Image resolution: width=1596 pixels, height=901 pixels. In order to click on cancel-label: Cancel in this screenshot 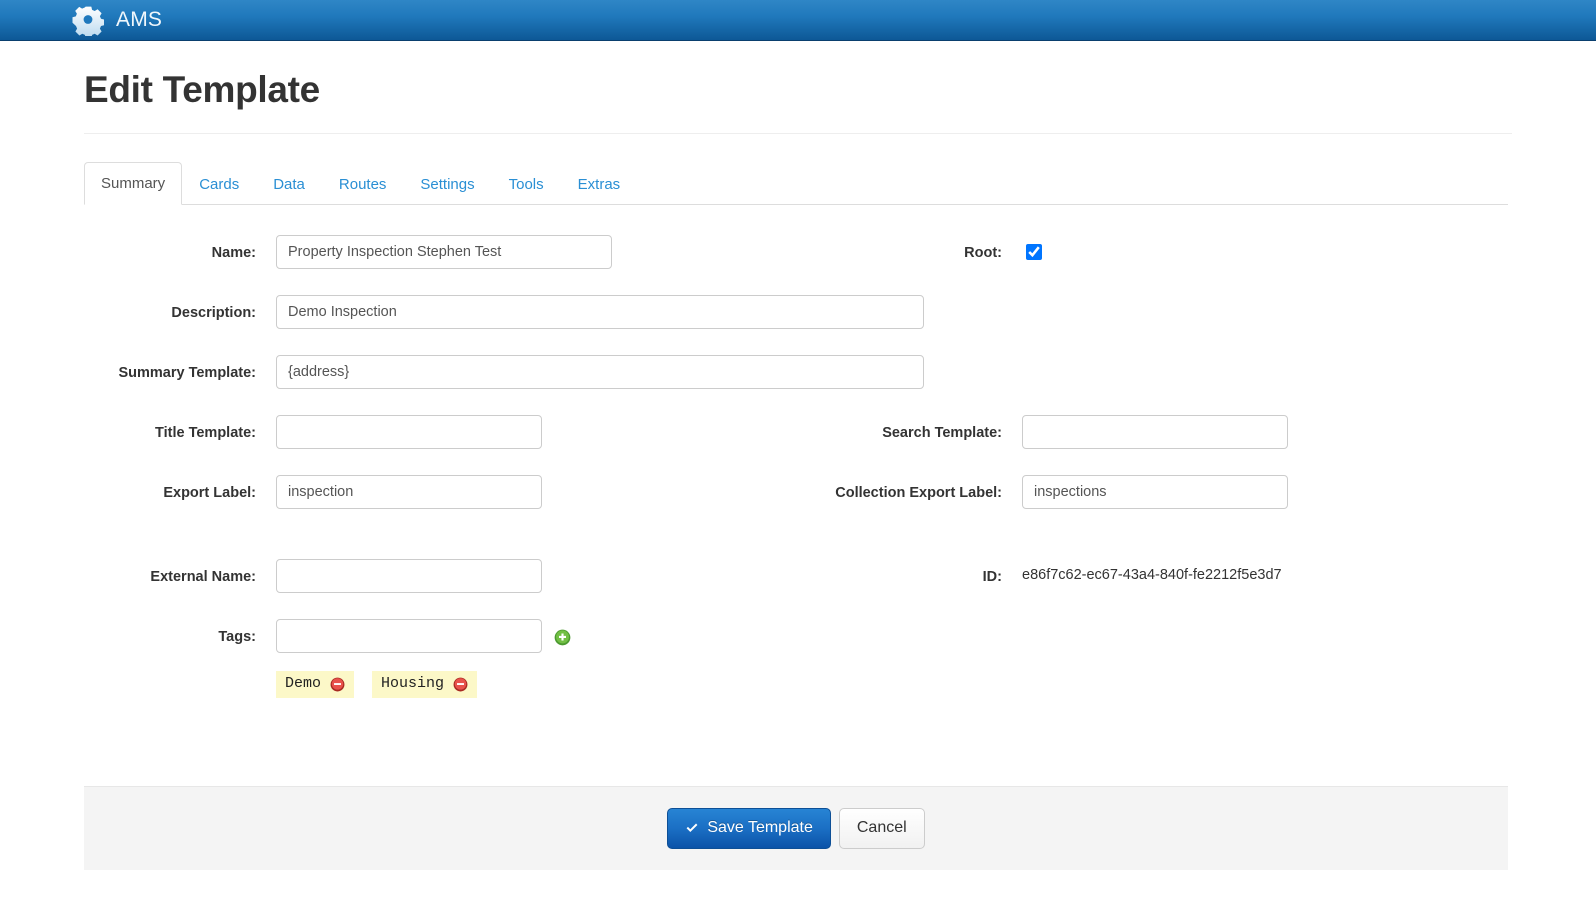, I will do `click(881, 828)`.